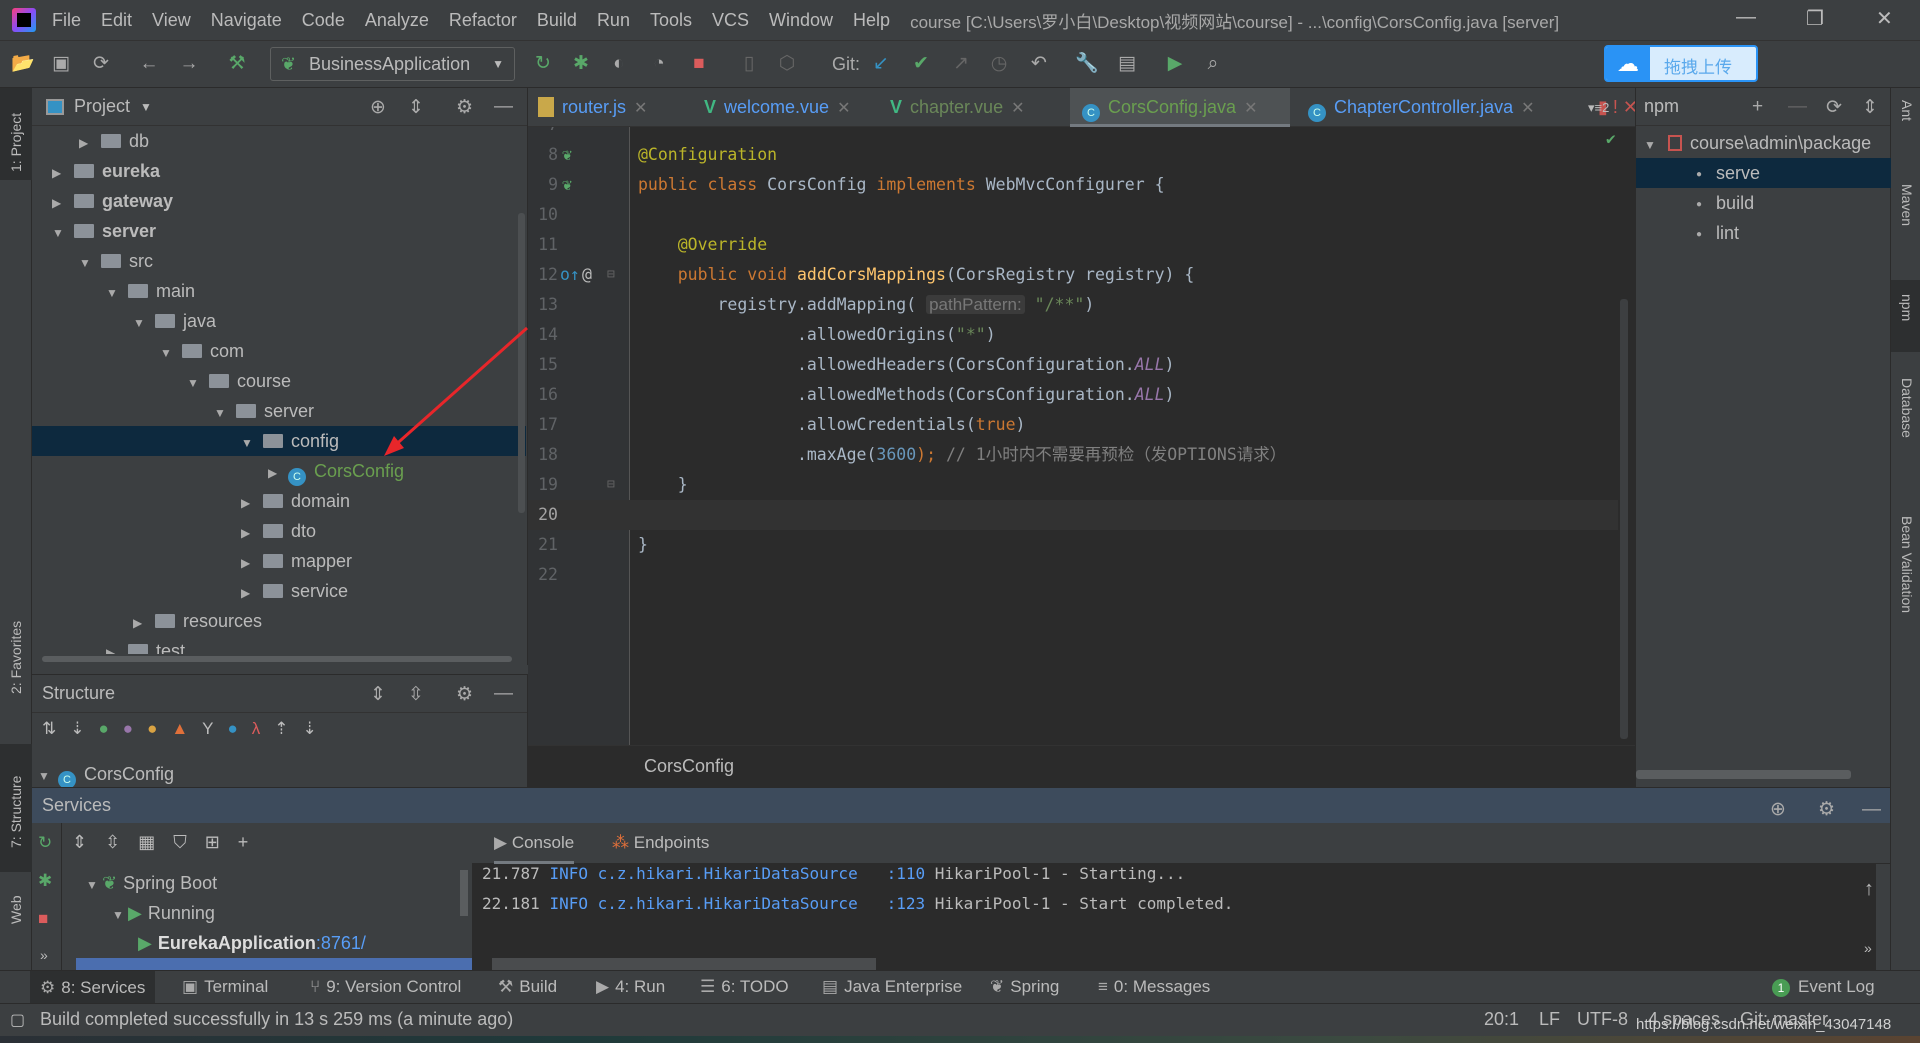 Image resolution: width=1920 pixels, height=1043 pixels. What do you see at coordinates (281, 729) in the screenshot?
I see `autoscroll-to-source-icon: ⇡` at bounding box center [281, 729].